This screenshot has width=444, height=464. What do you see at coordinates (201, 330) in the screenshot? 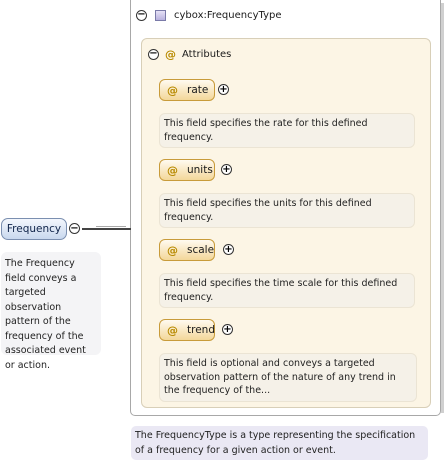
I see `attribute-name: trend` at bounding box center [201, 330].